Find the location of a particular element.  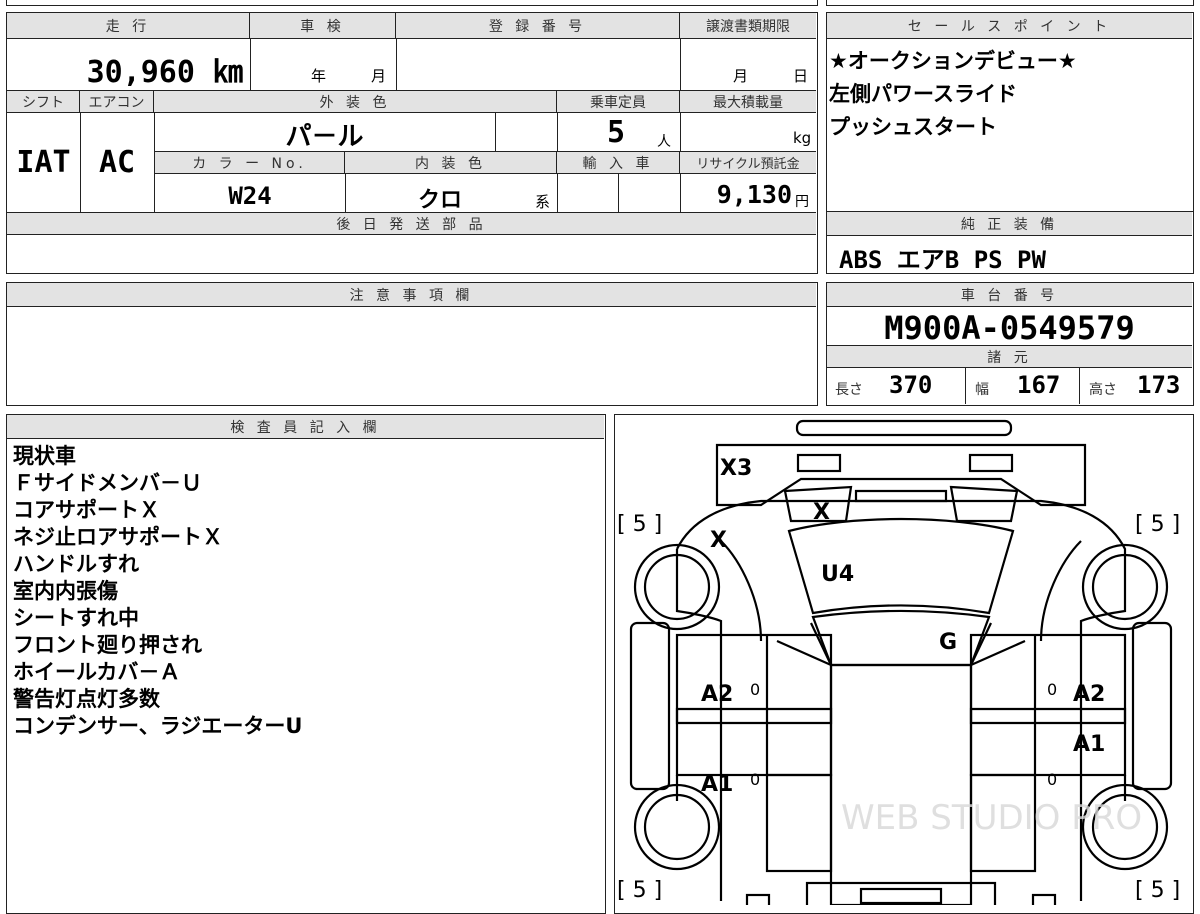

transfer-header: 譲渡書類期限 is located at coordinates (748, 26).